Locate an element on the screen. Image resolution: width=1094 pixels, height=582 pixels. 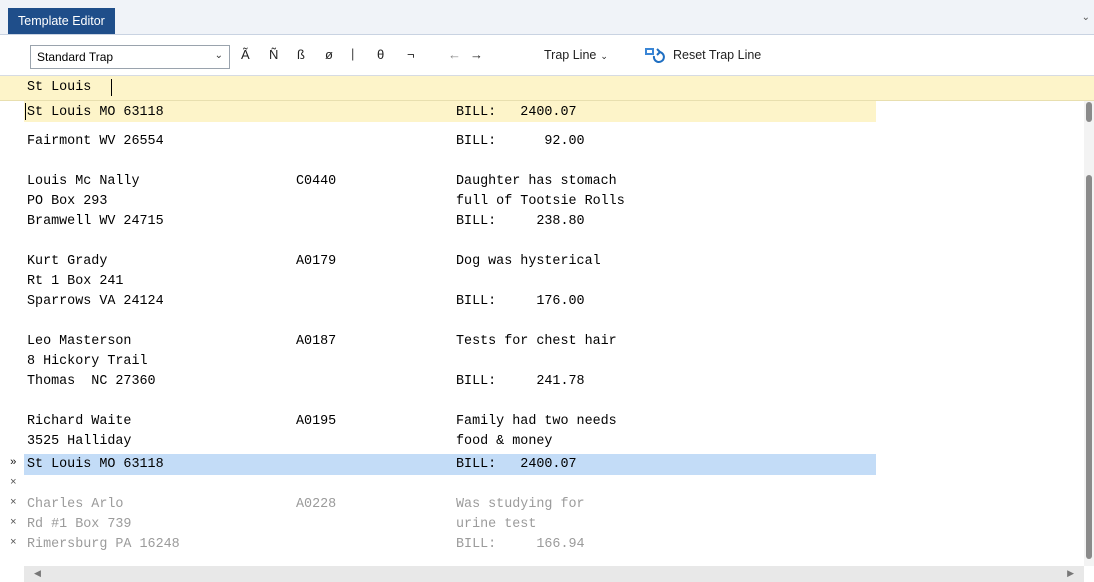
report-line: Thomas NC 27360 BILL: 241.78 is located at coordinates (542, 382).